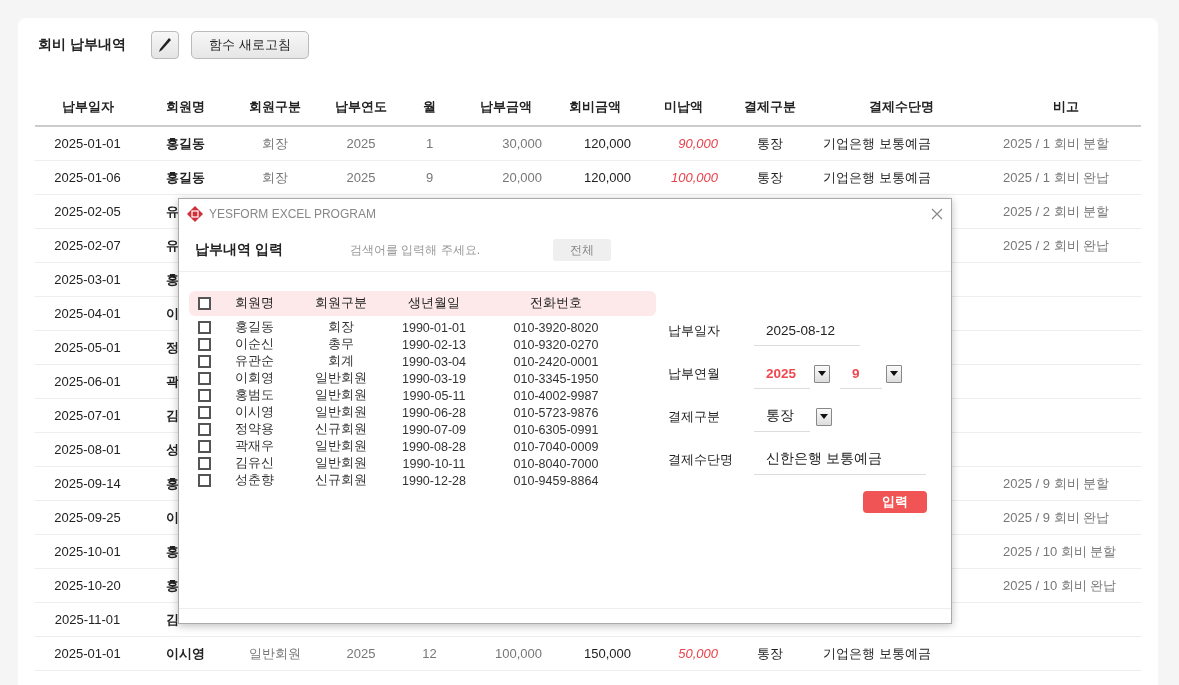 The height and width of the screenshot is (685, 1179). What do you see at coordinates (172, 449) in the screenshot?
I see `table-cell: 성` at bounding box center [172, 449].